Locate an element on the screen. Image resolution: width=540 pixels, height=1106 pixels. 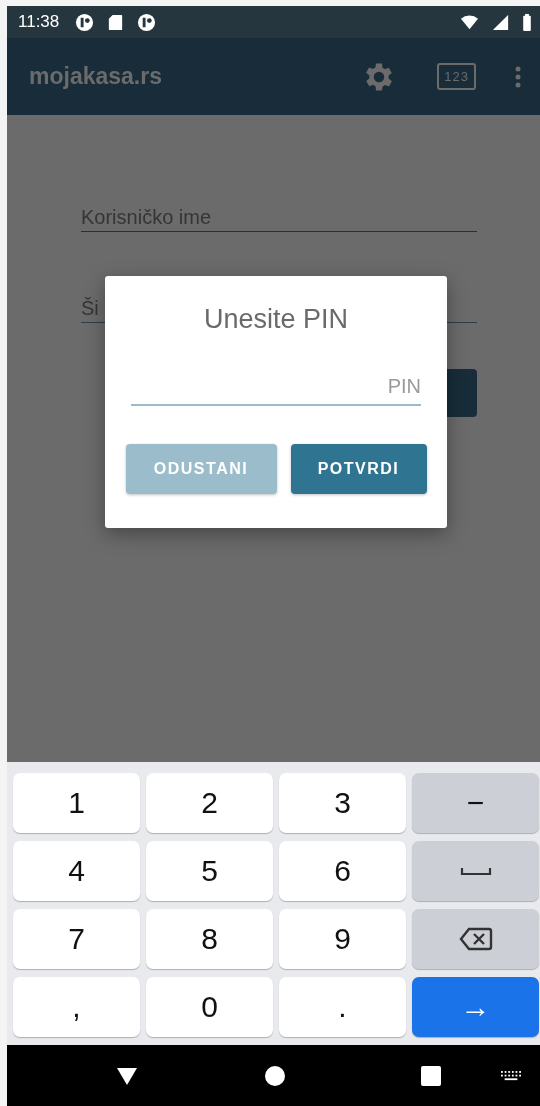
home-icon is located at coordinates (275, 1076).